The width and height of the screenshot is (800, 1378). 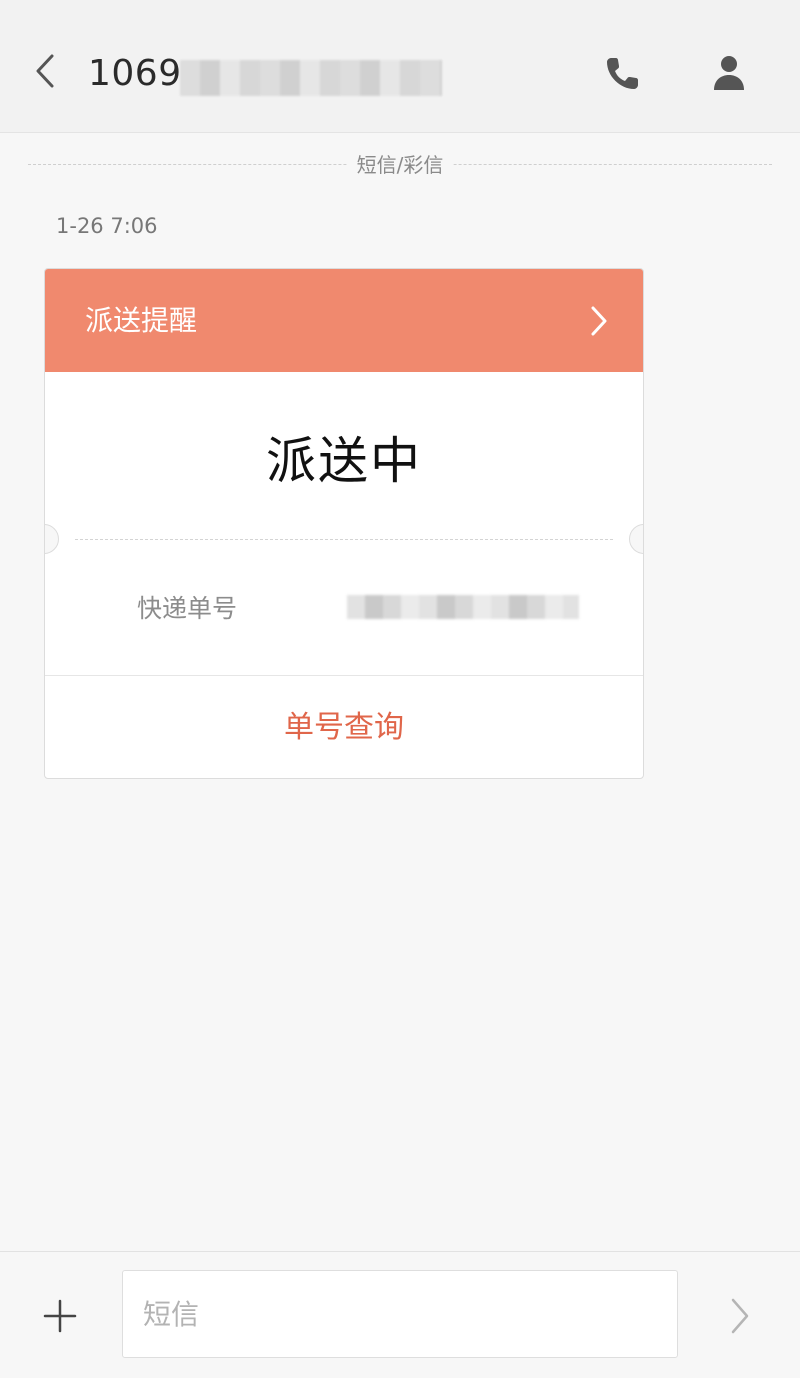 I want to click on tracking-number-label: 快递单号, so click(x=187, y=608).